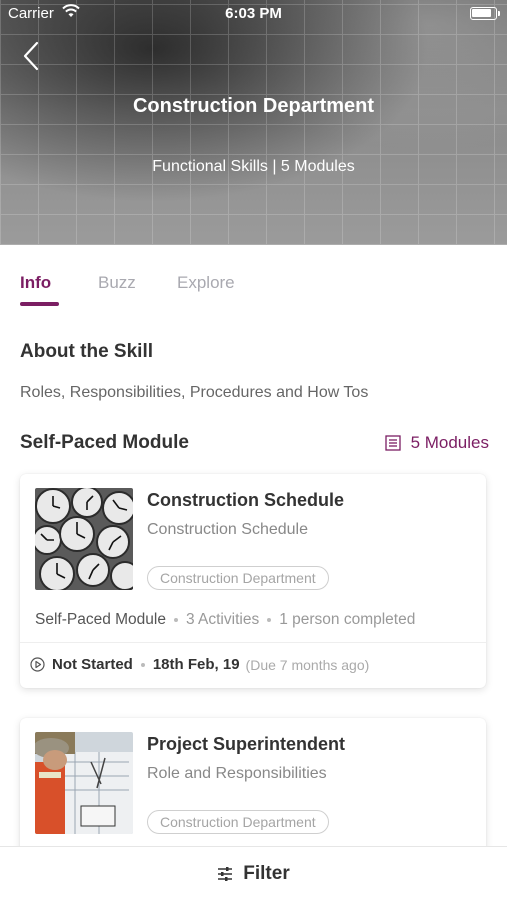 Image resolution: width=507 pixels, height=900 pixels. What do you see at coordinates (253, 166) in the screenshot?
I see `page-subtitle: Functional Skills | 5 Modules` at bounding box center [253, 166].